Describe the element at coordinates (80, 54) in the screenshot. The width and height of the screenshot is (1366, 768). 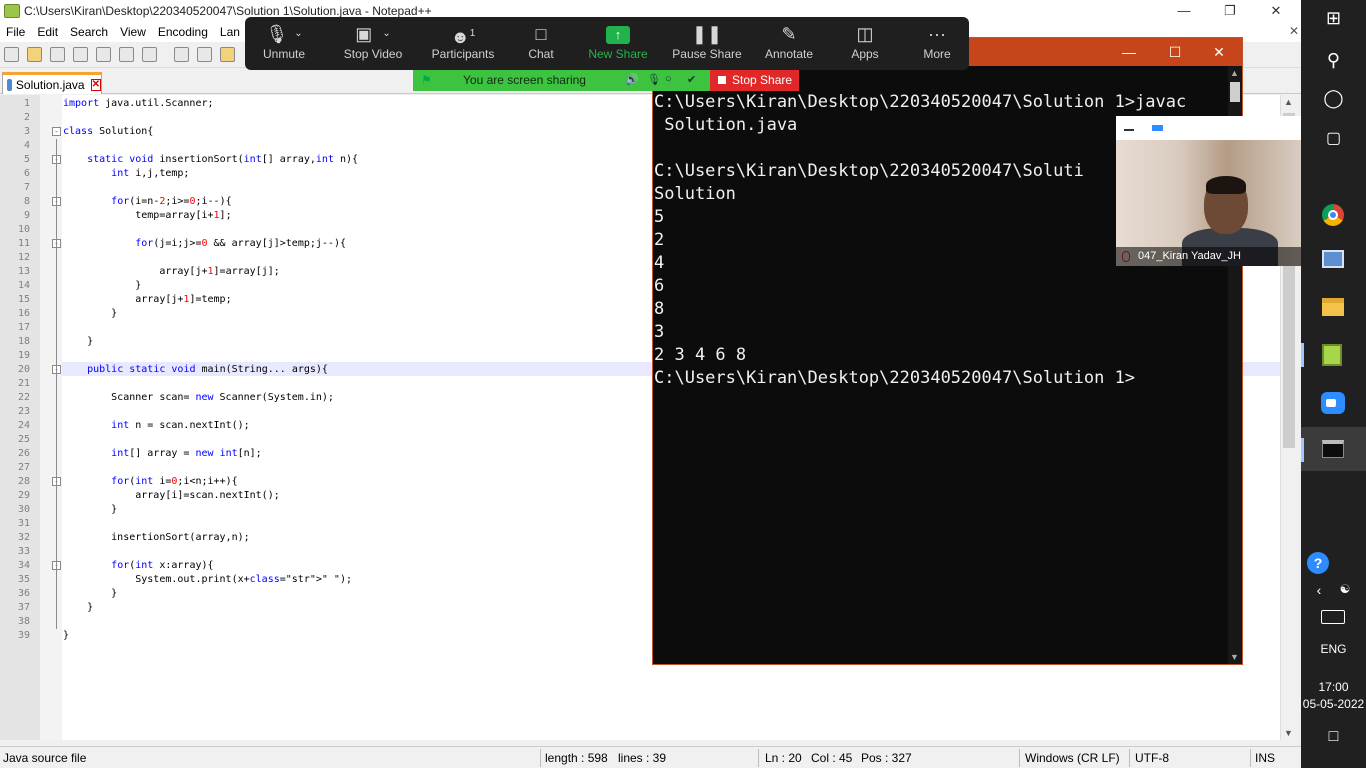
I see `save-all-icon` at that location.